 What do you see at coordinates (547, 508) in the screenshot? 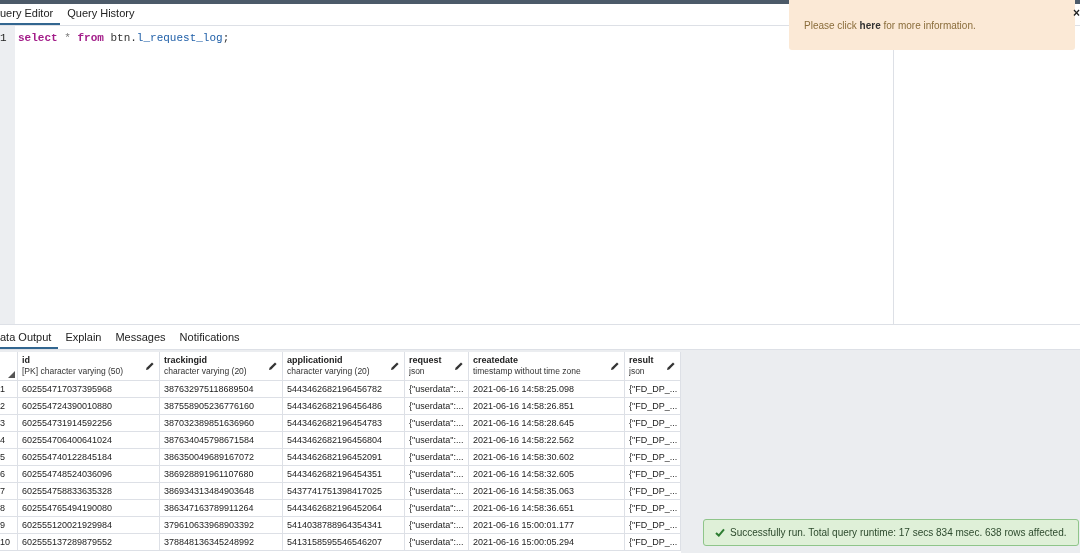
I see `table-cell: 2021-06-16 14:58:36.651` at bounding box center [547, 508].